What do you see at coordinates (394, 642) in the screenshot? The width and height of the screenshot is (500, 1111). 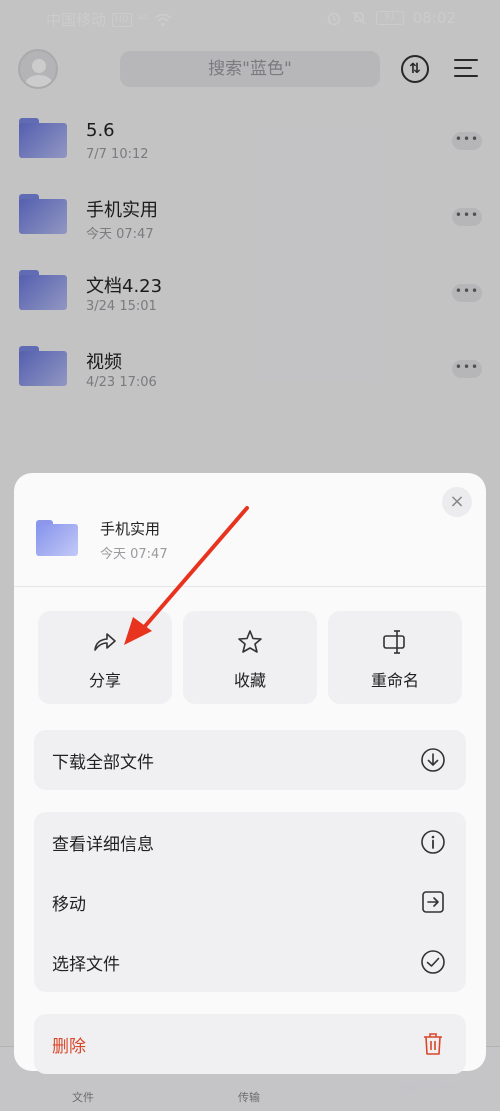 I see `rename-icon` at bounding box center [394, 642].